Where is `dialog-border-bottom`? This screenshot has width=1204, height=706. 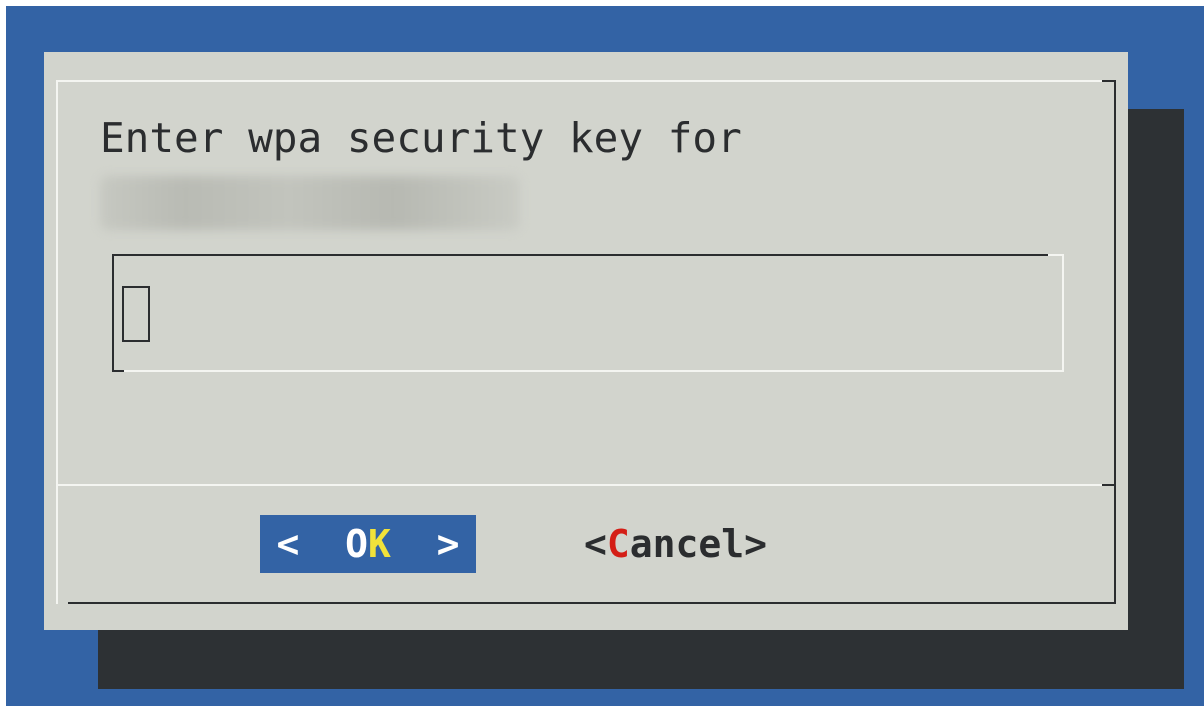 dialog-border-bottom is located at coordinates (592, 603).